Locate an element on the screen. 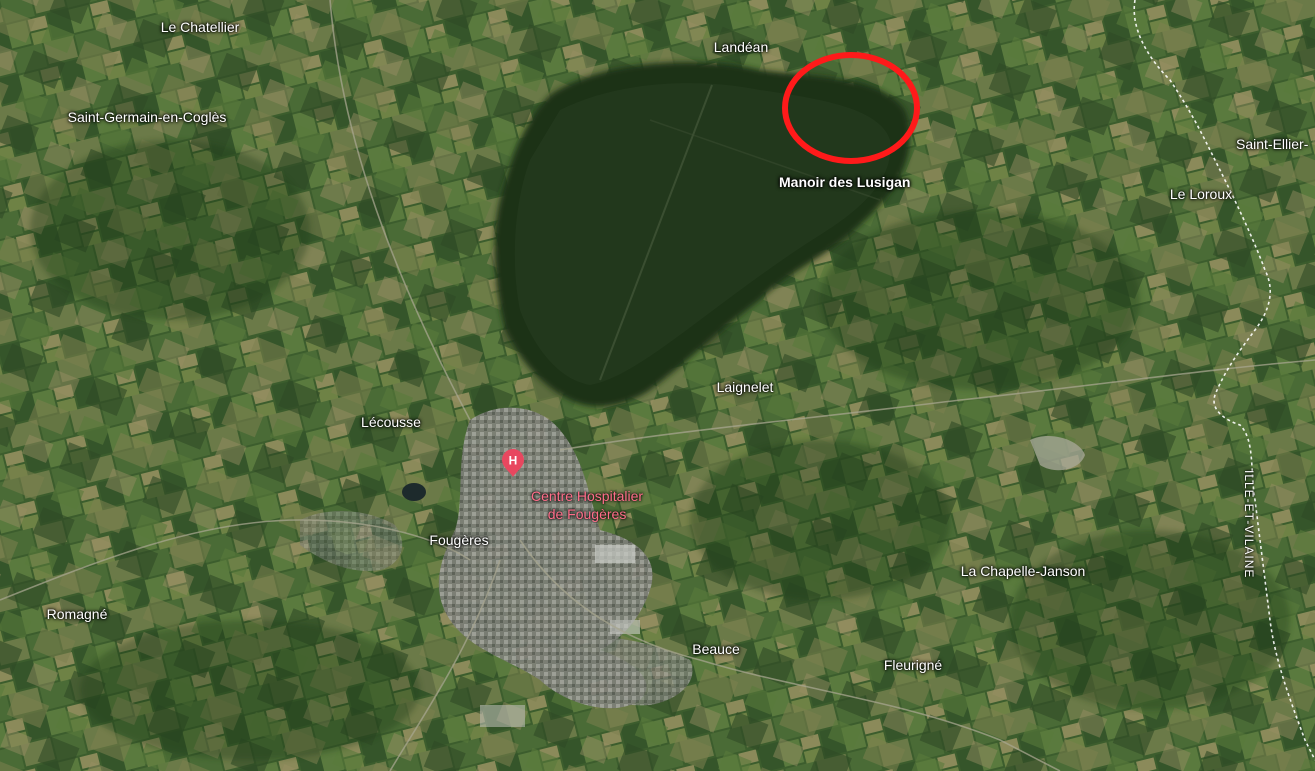 The image size is (1315, 771). place-label-la-chapelle-janson: La Chapelle-Janson is located at coordinates (1023, 571).